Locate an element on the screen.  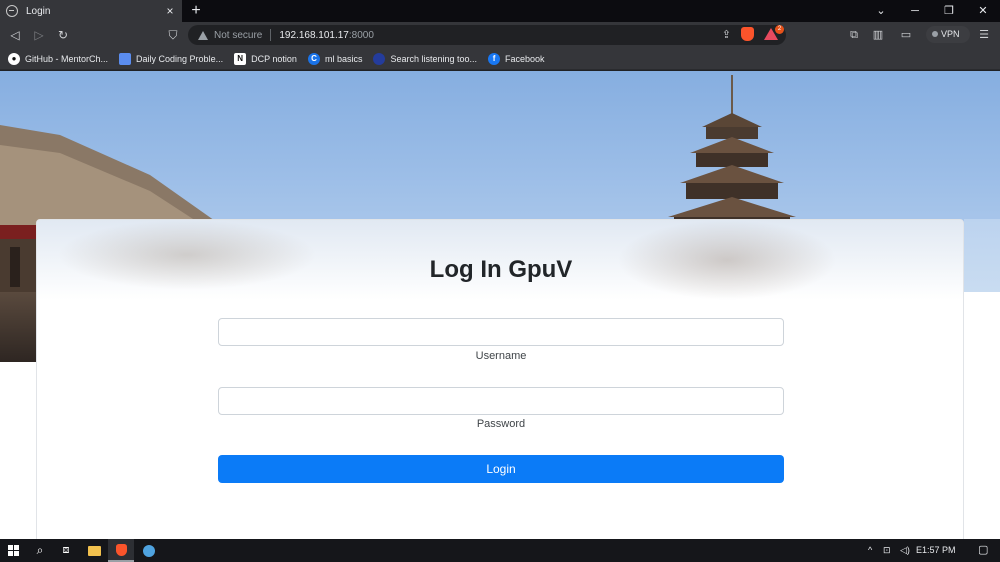
close-window-button: ✕ is located at coordinates (983, 11).